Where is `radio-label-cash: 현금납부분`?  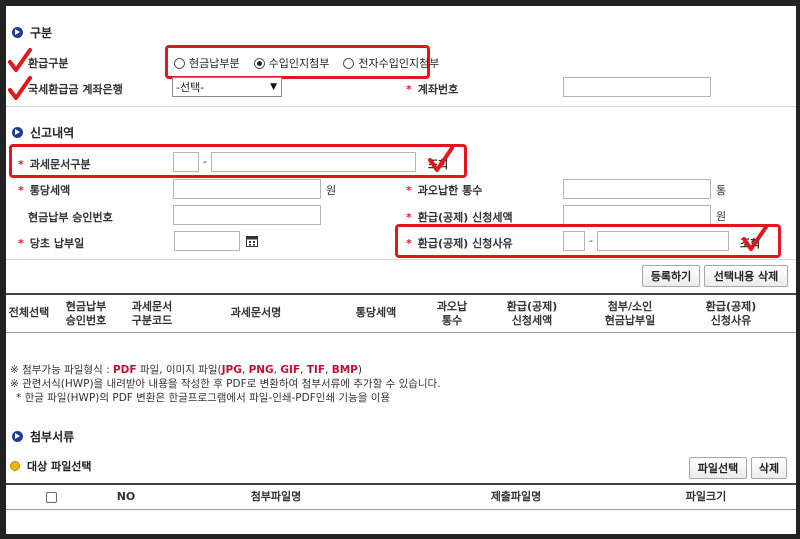 radio-label-cash: 현금납부분 is located at coordinates (214, 63).